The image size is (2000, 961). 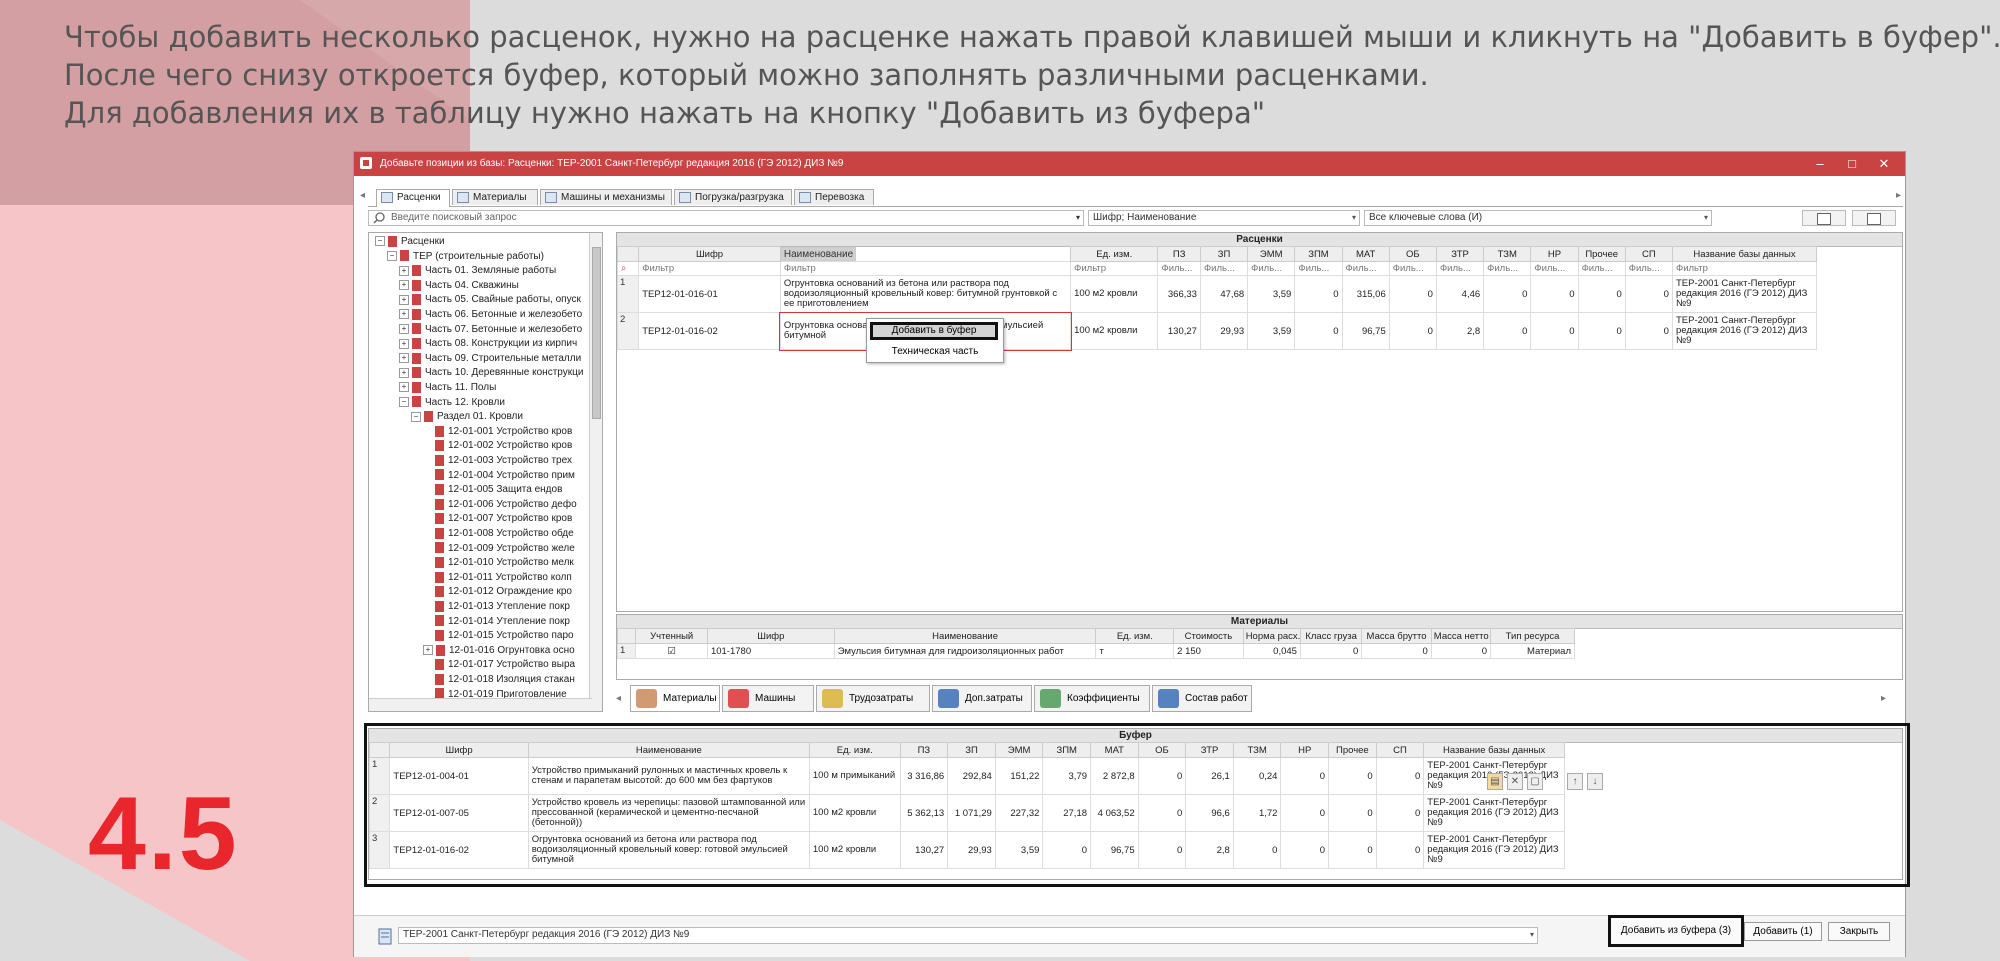 What do you see at coordinates (982, 698) in the screenshot?
I see `tab-detail-document: Доп.затраты` at bounding box center [982, 698].